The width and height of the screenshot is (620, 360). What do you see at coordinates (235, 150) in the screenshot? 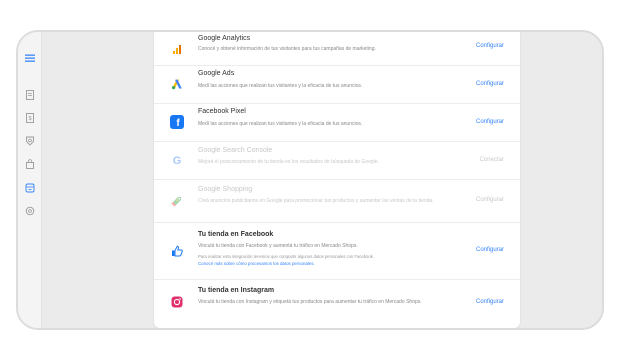
I see `integration-title: Google Search Console` at bounding box center [235, 150].